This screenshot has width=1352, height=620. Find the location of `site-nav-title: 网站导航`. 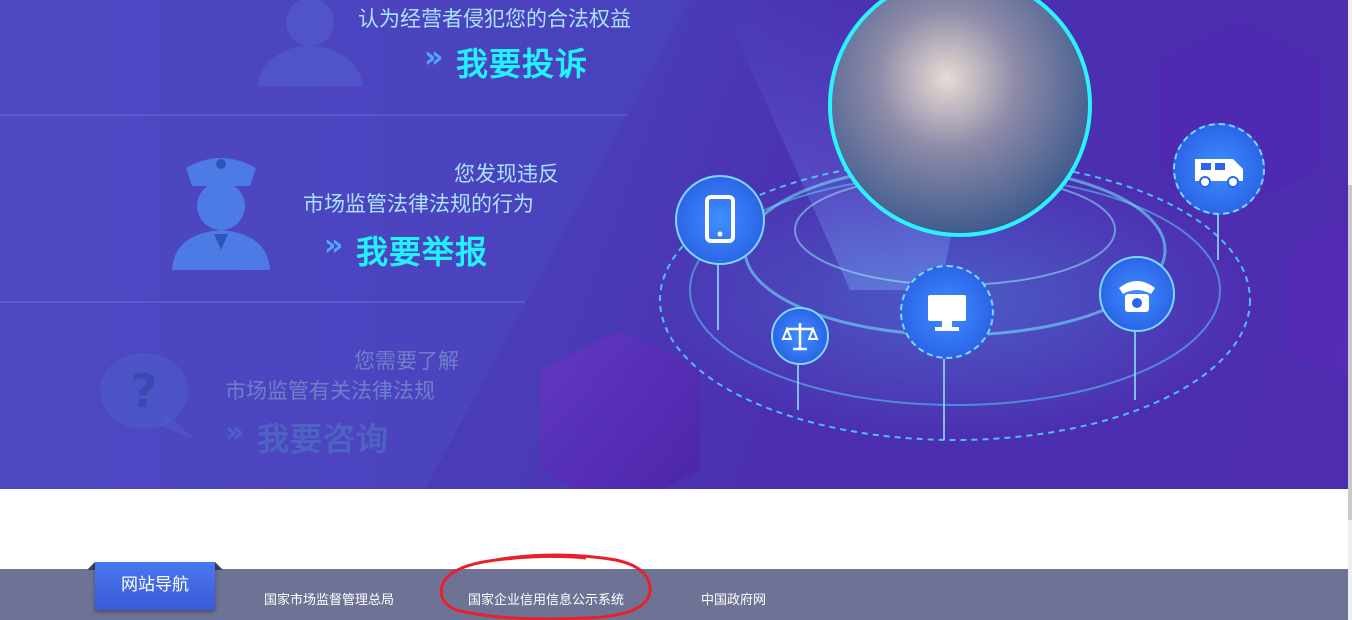

site-nav-title: 网站导航 is located at coordinates (155, 586).